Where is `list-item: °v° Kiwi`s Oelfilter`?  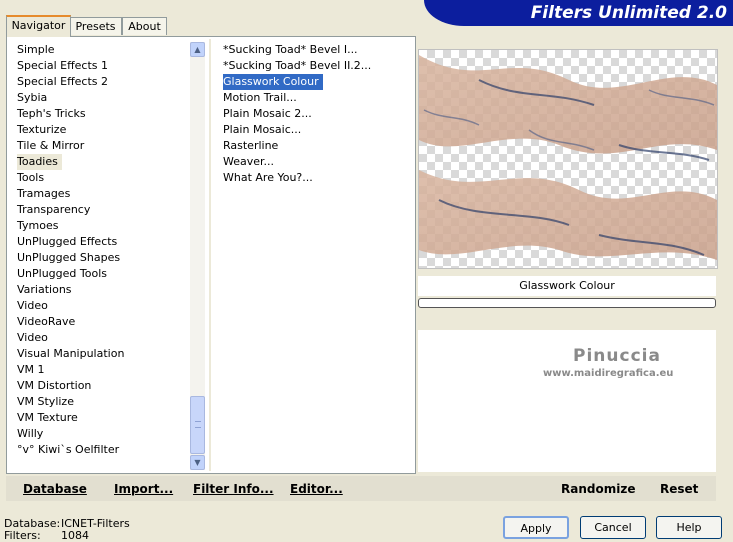 list-item: °v° Kiwi`s Oelfilter is located at coordinates (103, 450).